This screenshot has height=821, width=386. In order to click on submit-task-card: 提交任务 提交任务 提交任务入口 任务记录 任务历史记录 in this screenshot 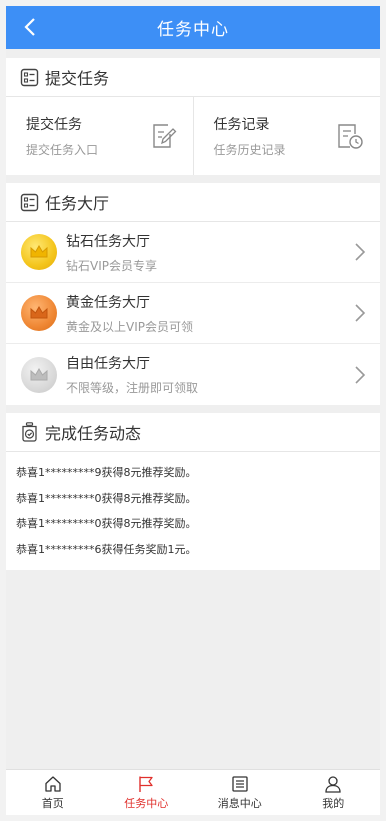, I will do `click(193, 116)`.